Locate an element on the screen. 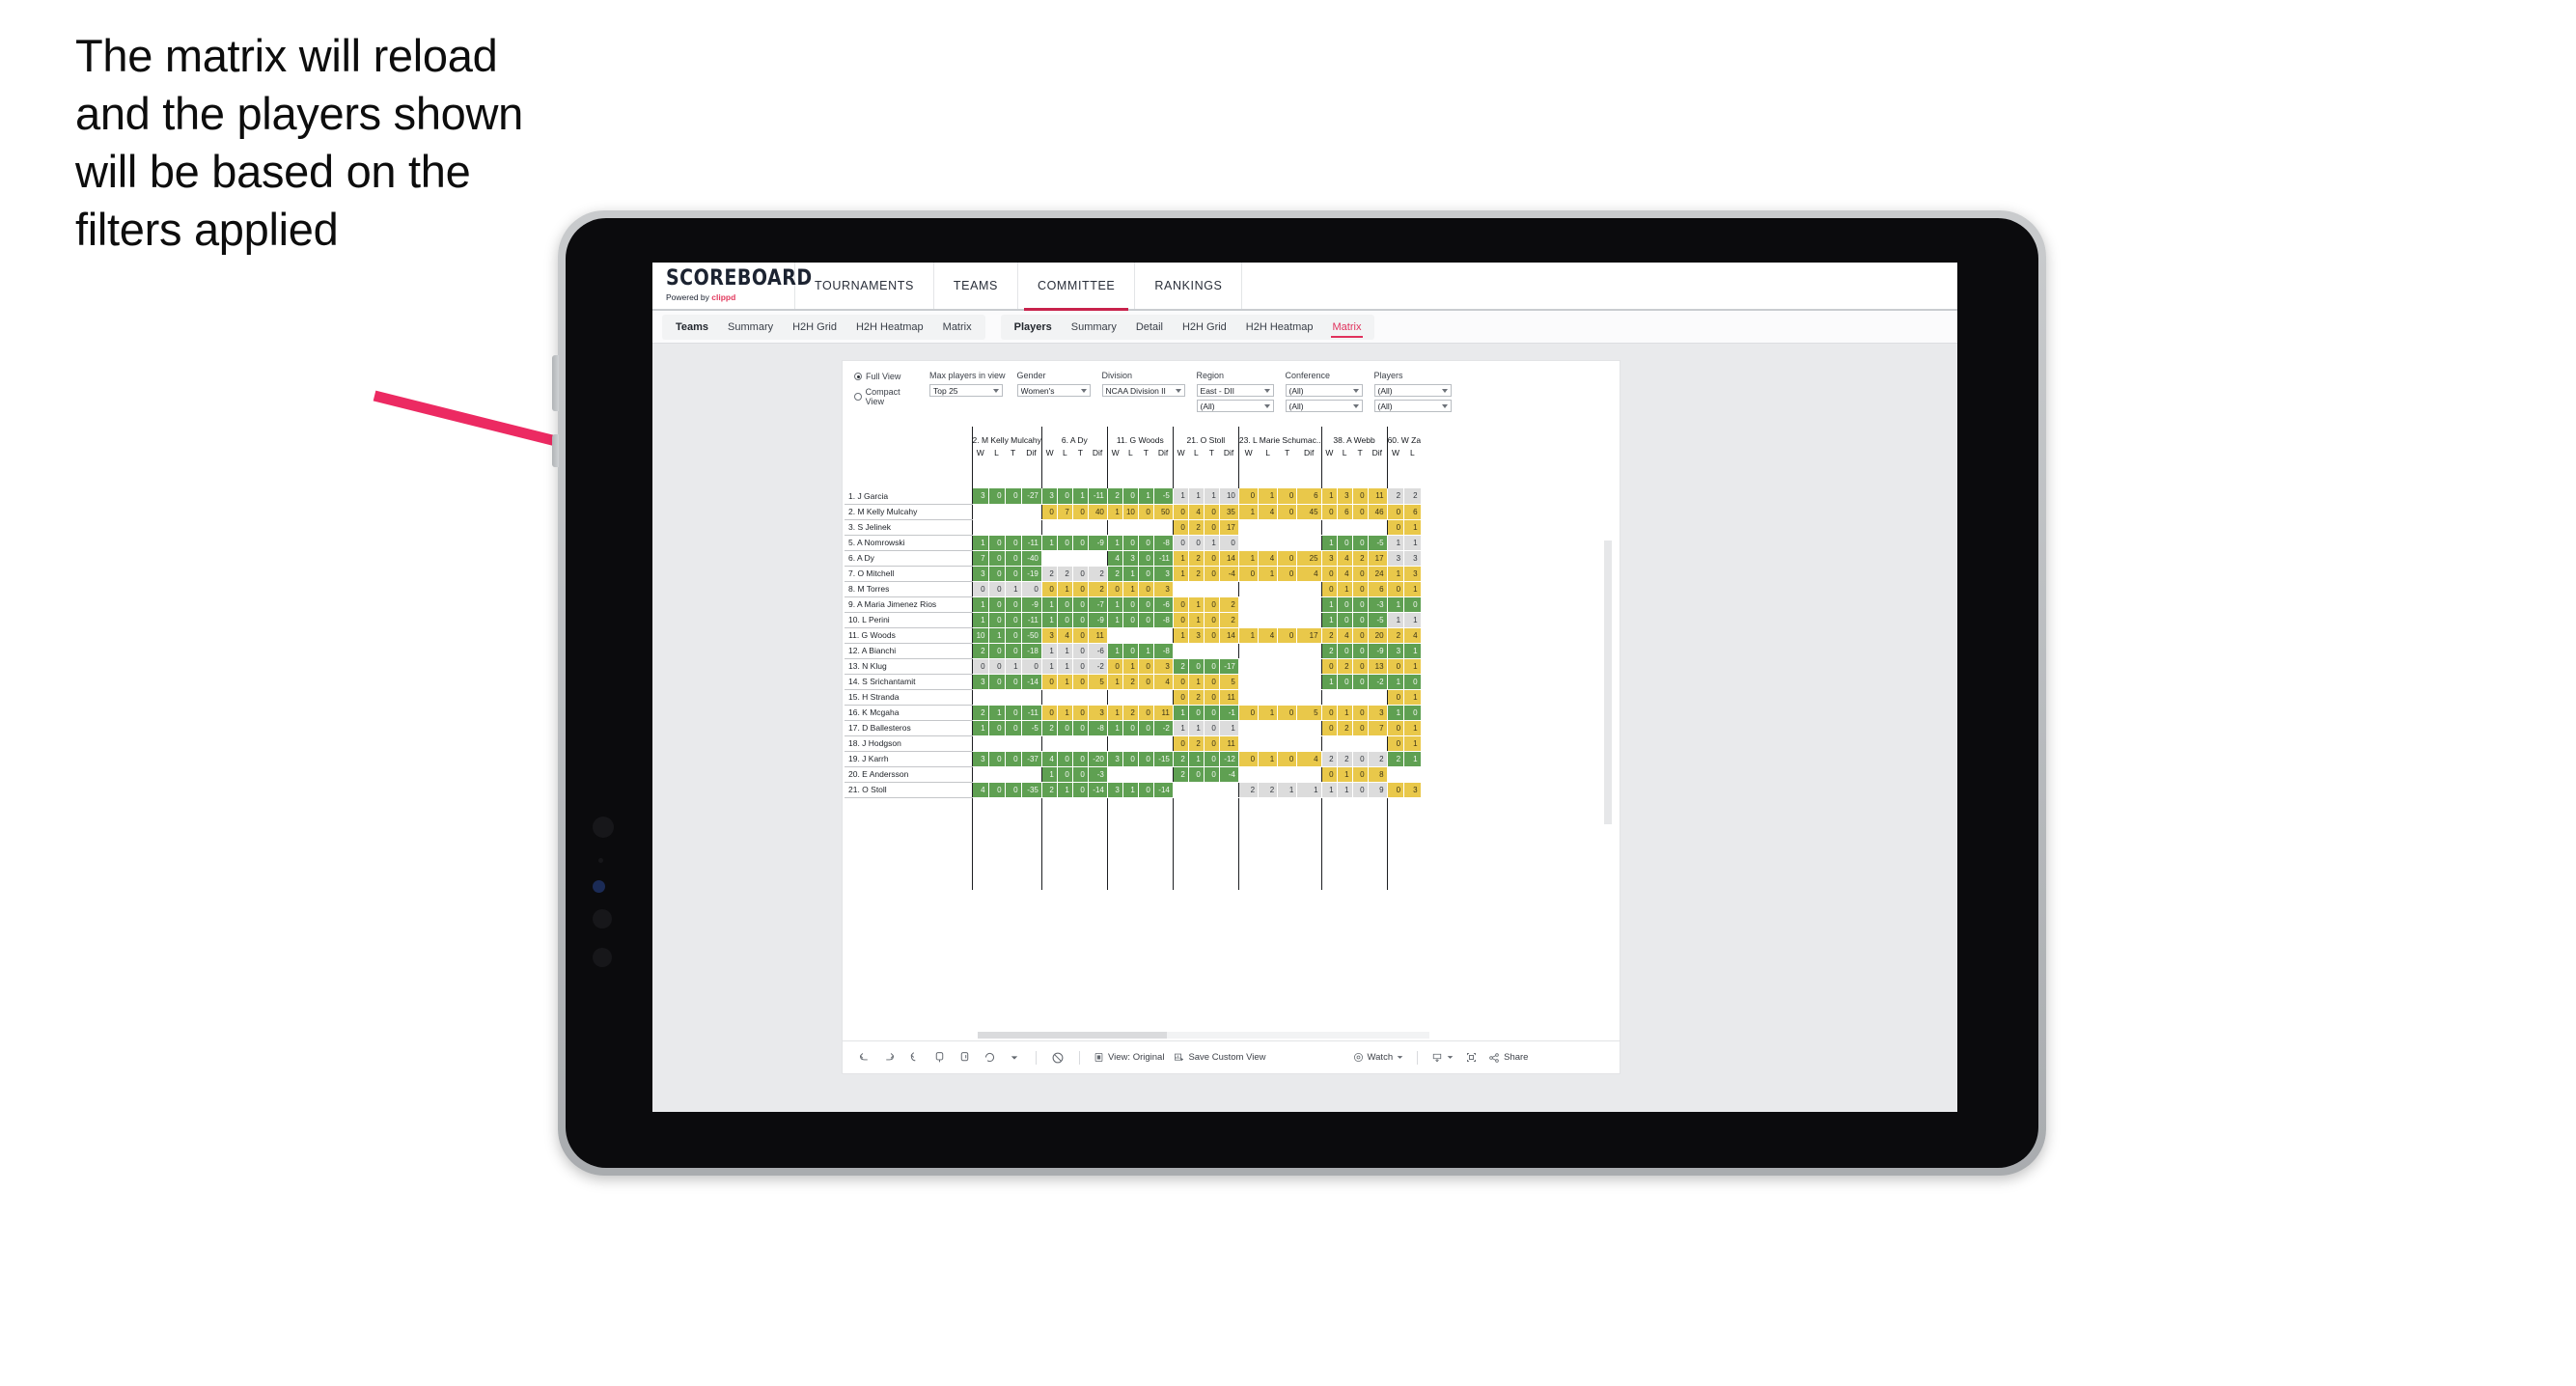  radio-compact-view-icon is located at coordinates (858, 397).